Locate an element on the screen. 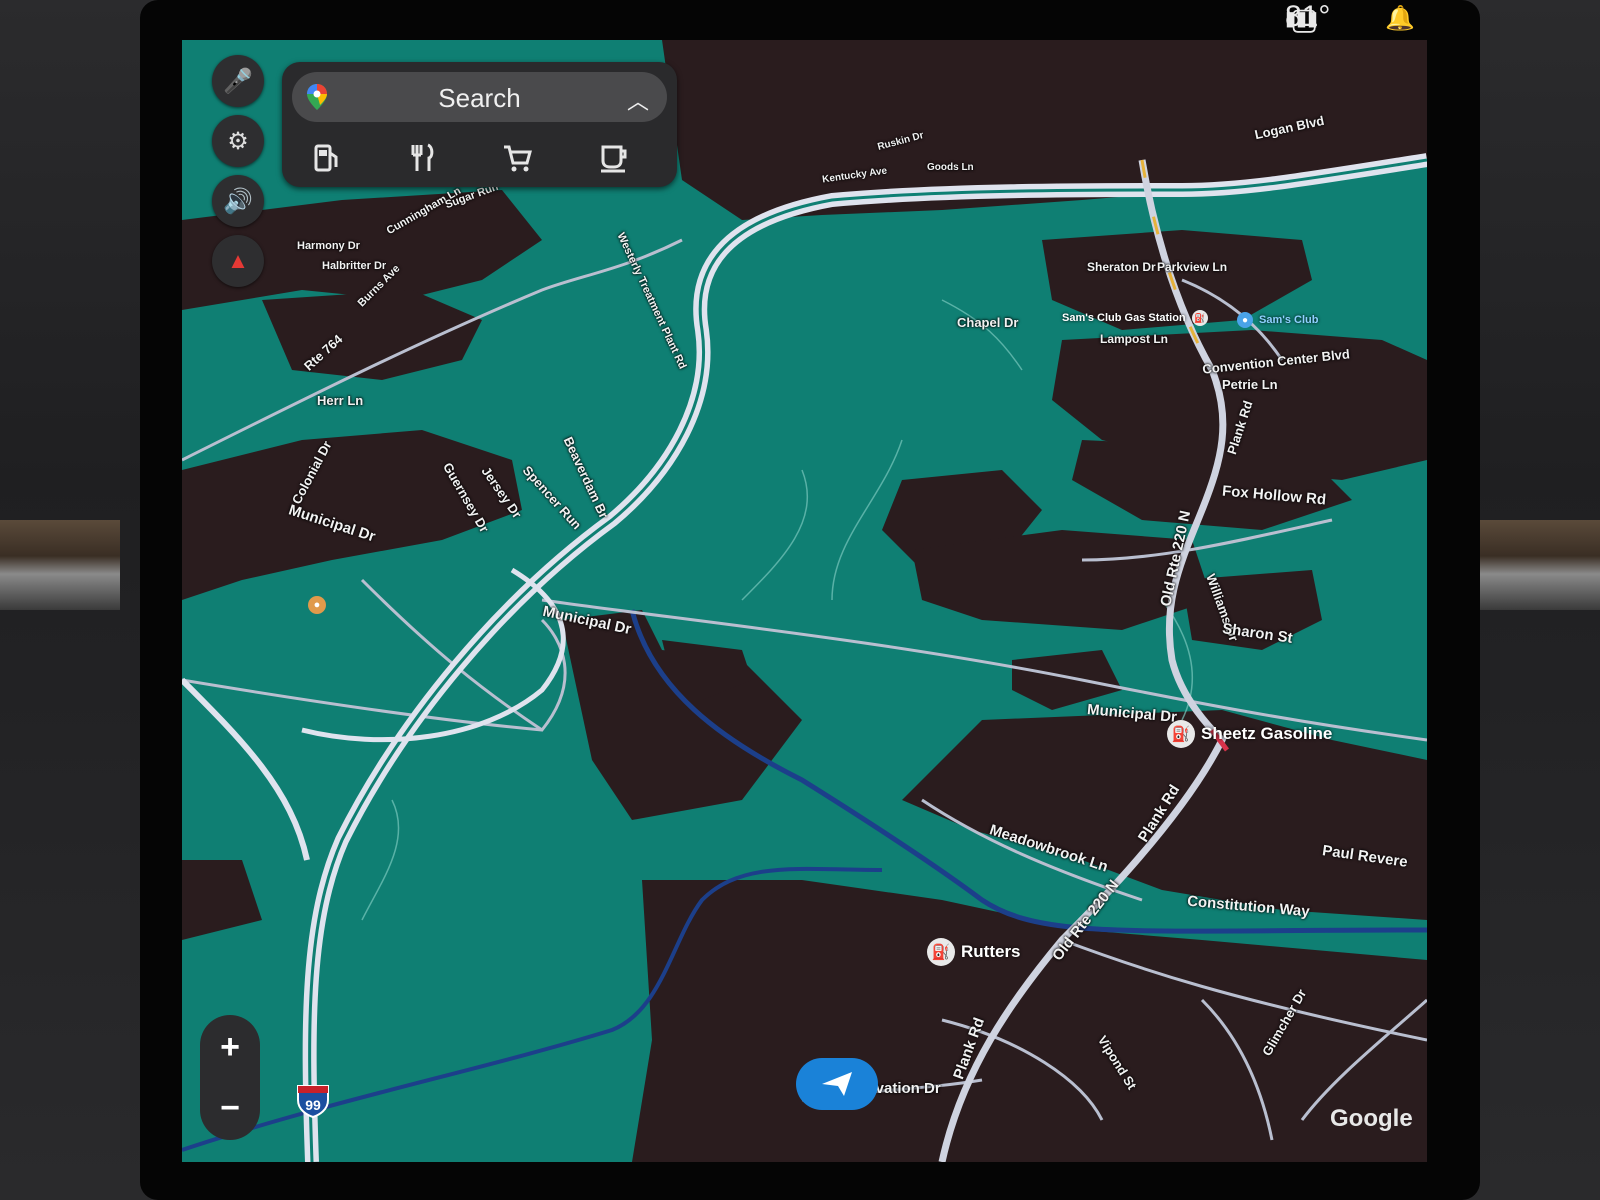  poi-sams-club-gas: Sam's Club Gas Station ⛽ is located at coordinates (1135, 318).